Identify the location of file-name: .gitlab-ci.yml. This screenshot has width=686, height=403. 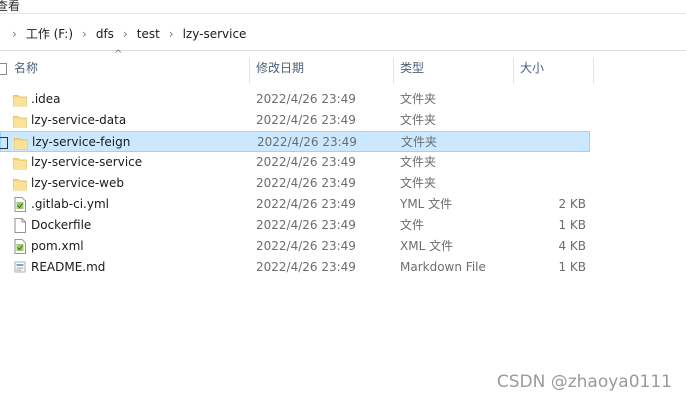
(70, 204).